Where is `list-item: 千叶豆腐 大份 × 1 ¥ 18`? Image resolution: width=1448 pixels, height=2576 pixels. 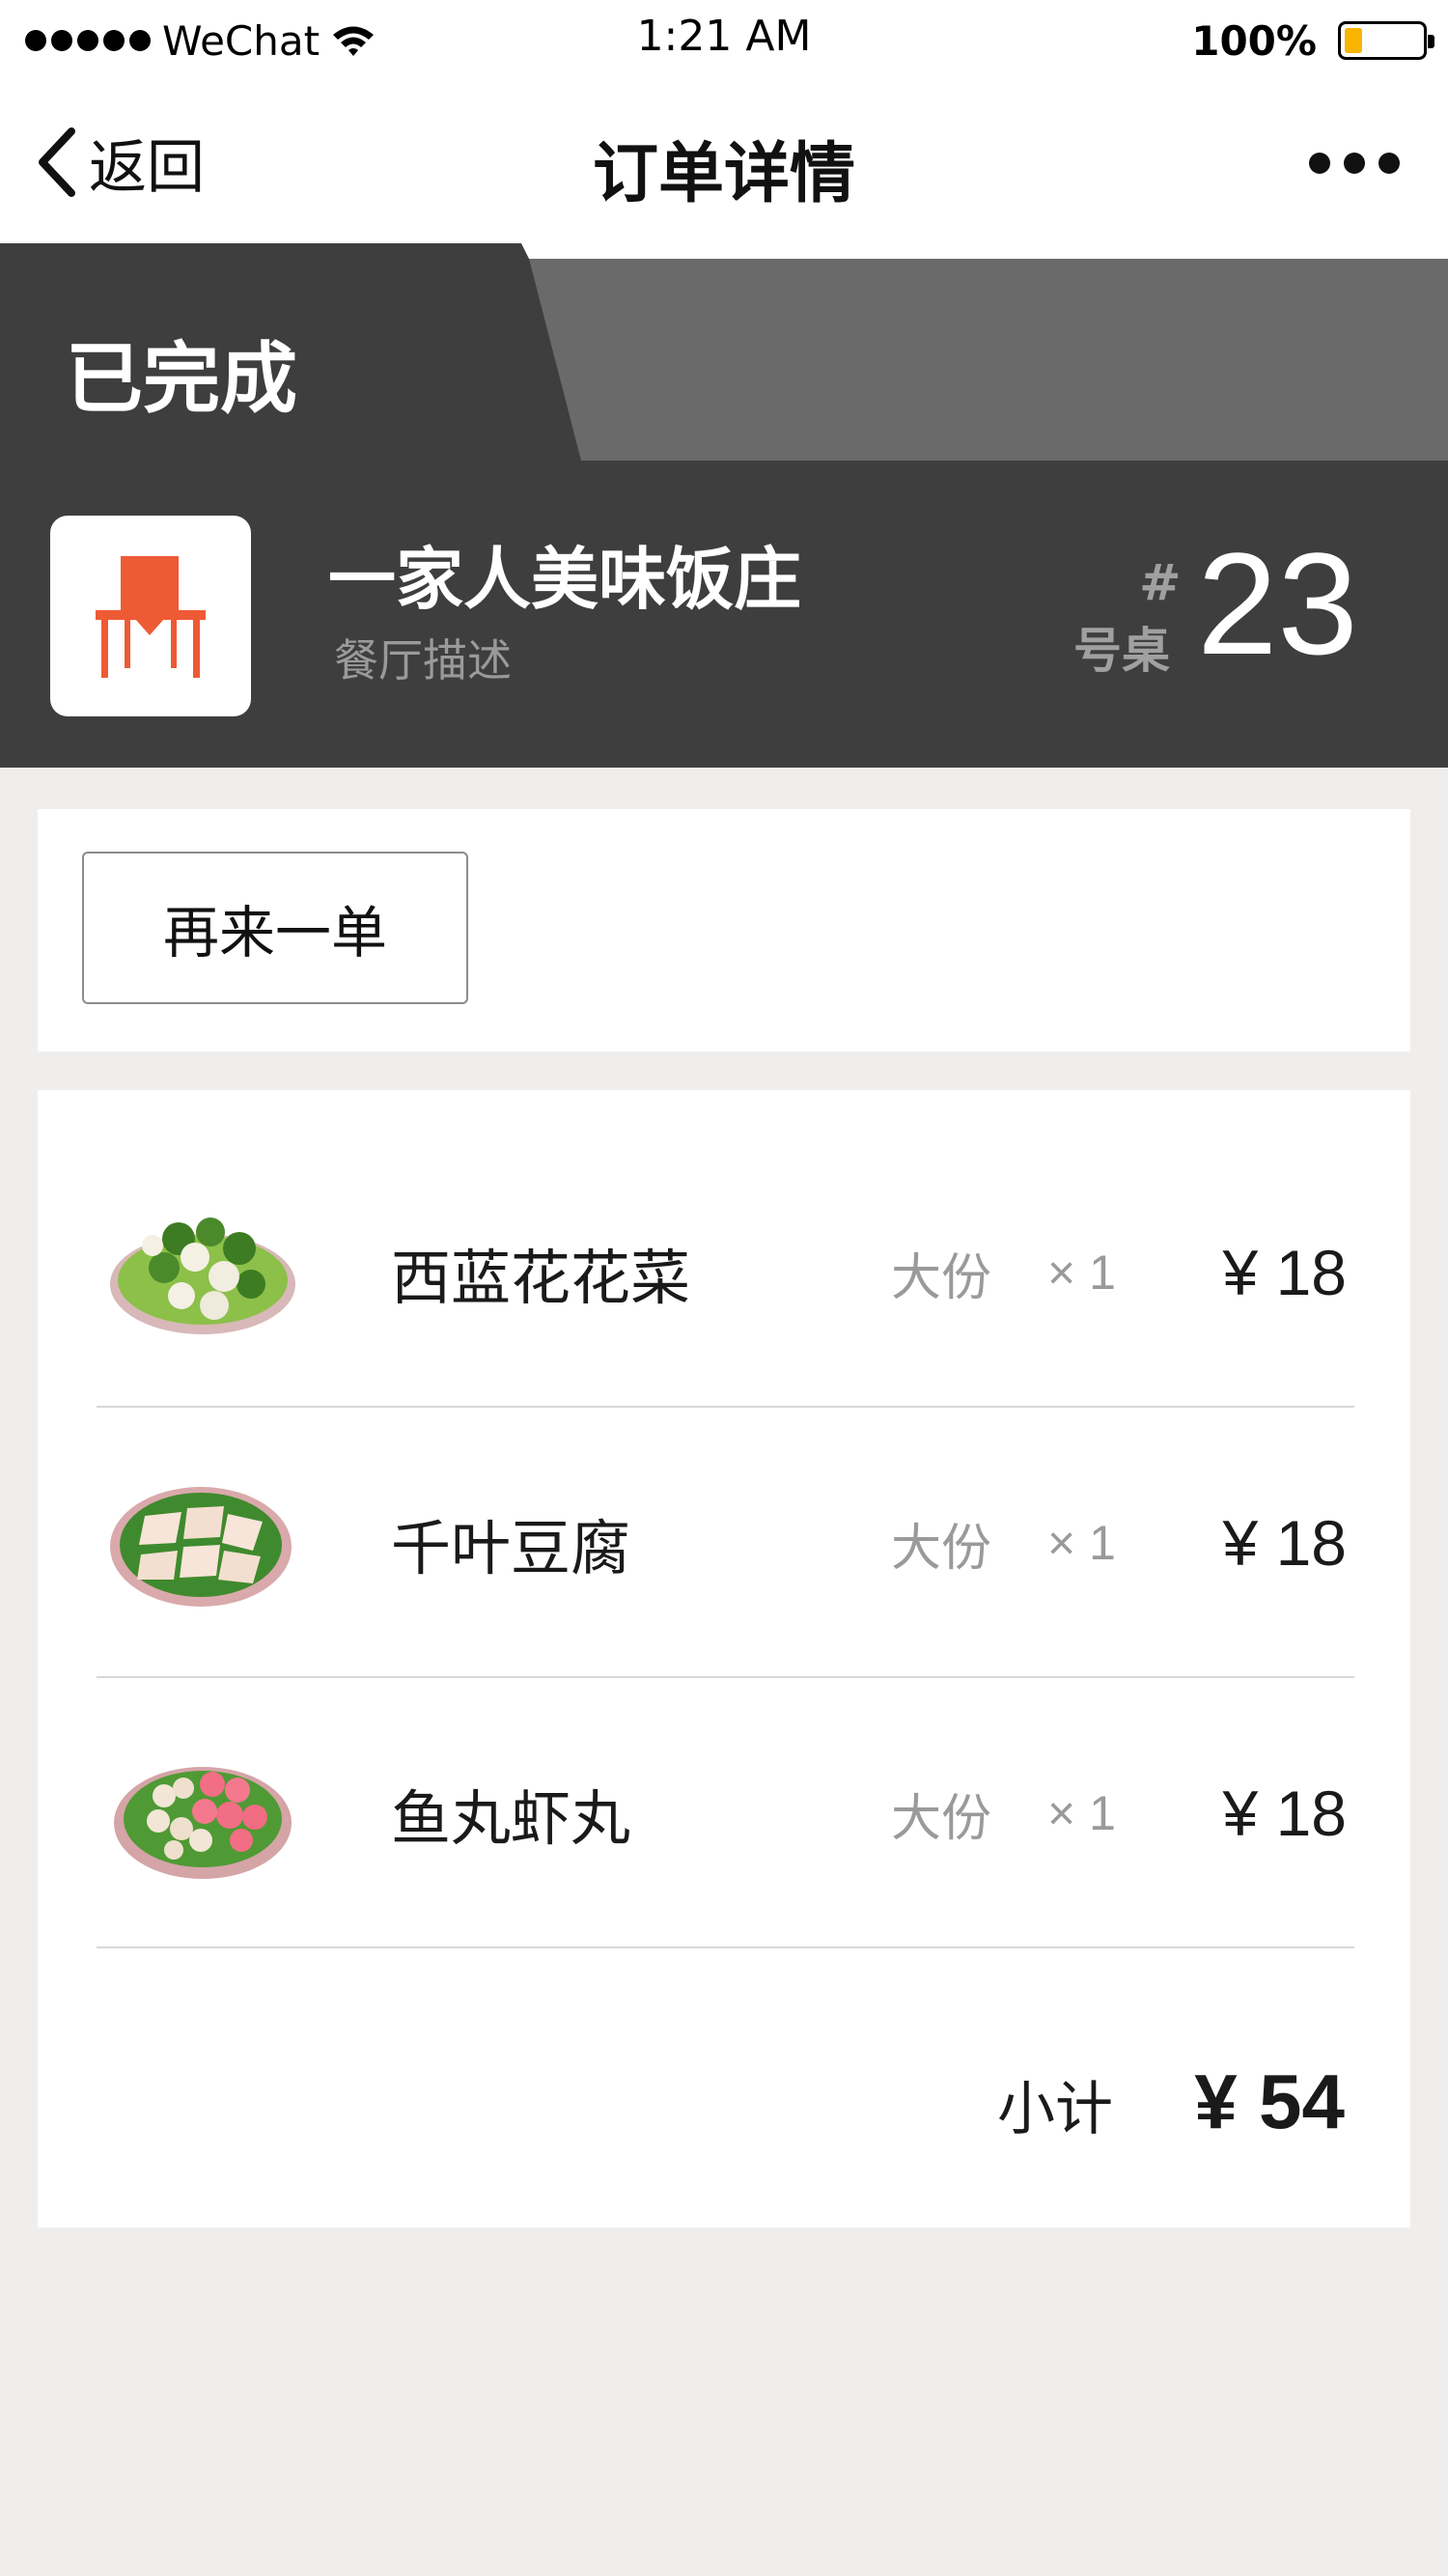
list-item: 千叶豆腐 大份 × 1 ¥ 18 is located at coordinates (725, 1543).